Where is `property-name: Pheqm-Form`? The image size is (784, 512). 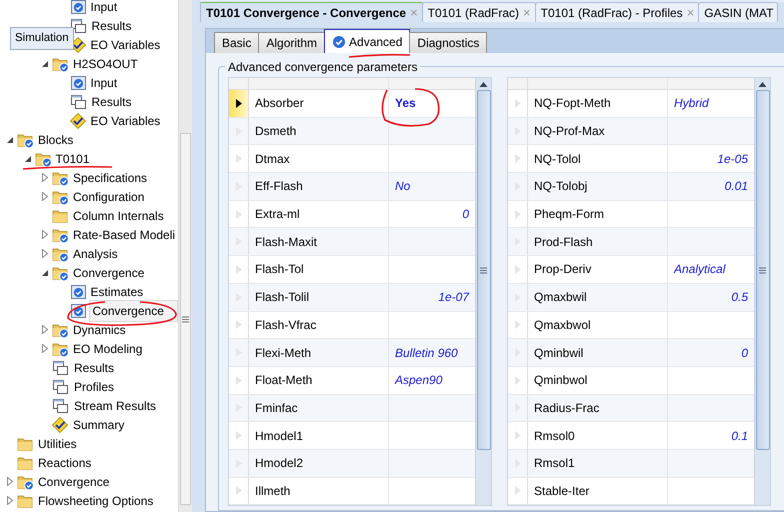 property-name: Pheqm-Form is located at coordinates (598, 214).